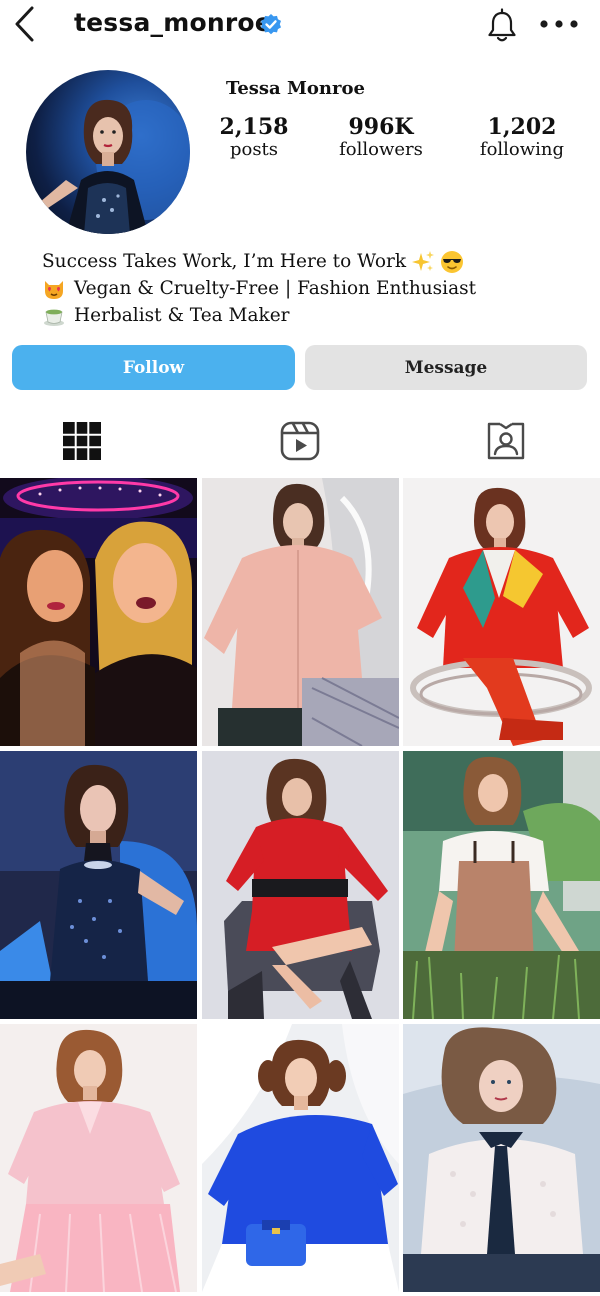 This screenshot has width=600, height=1296. I want to click on heart-eyes-cat-emoji-icon, so click(54, 289).